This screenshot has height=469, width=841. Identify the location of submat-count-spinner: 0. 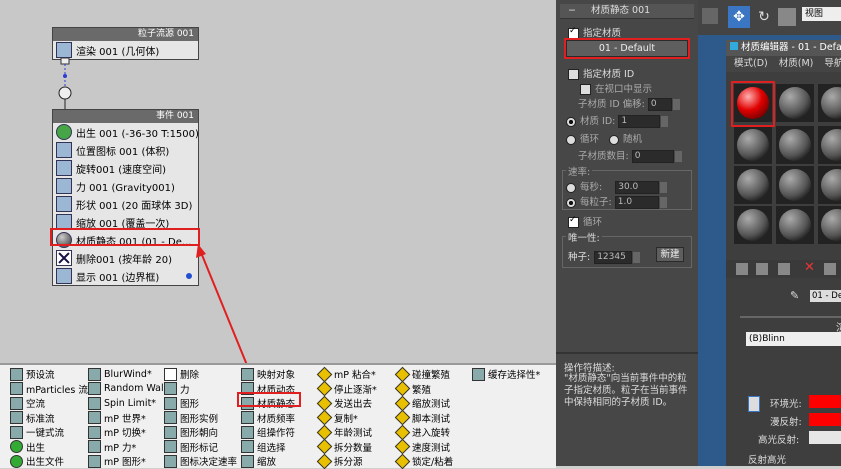
(652, 156).